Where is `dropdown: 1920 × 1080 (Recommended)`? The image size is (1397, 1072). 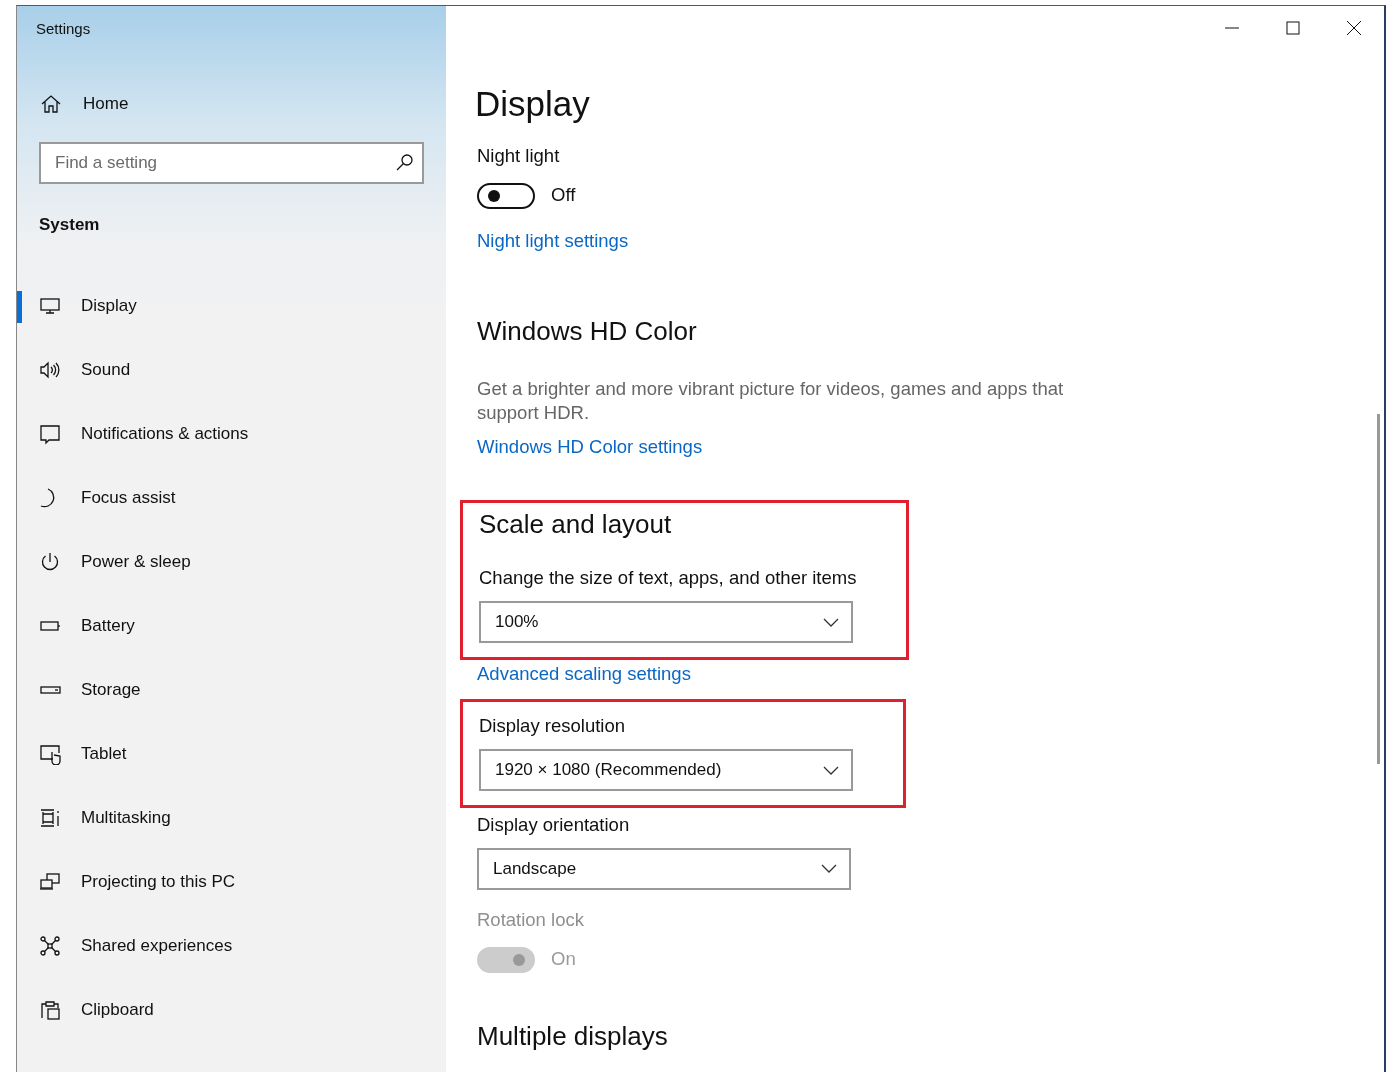 dropdown: 1920 × 1080 (Recommended) is located at coordinates (666, 770).